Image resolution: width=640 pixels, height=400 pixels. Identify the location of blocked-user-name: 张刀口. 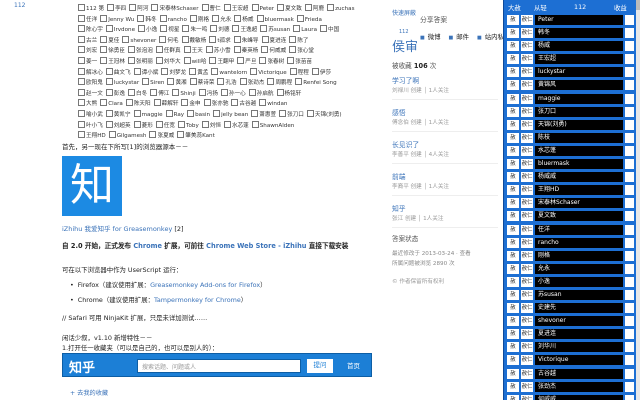
(579, 111).